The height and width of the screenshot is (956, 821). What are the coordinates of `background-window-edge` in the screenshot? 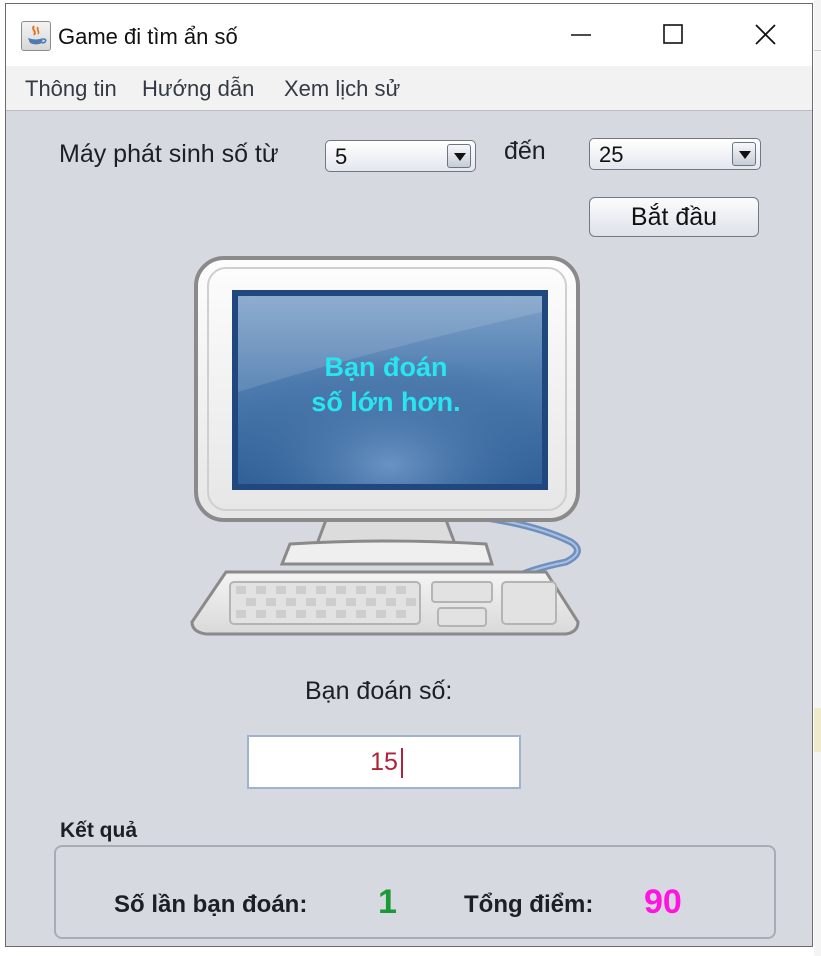 It's located at (817, 478).